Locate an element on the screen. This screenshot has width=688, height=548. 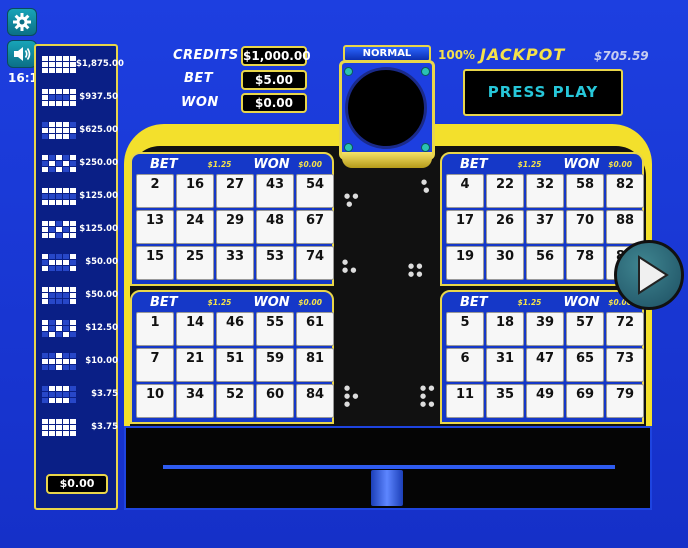
settings-button is located at coordinates (22, 22).